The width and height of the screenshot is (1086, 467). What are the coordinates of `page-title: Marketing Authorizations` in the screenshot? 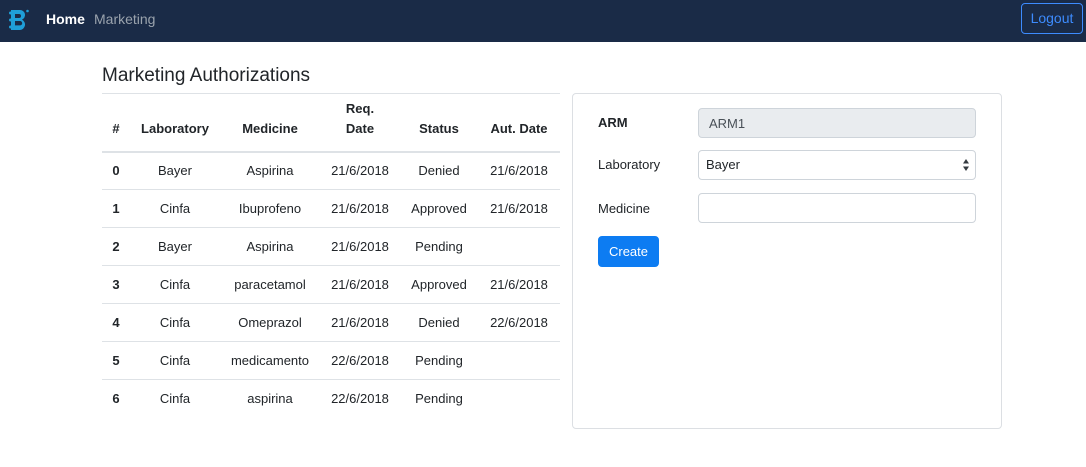 It's located at (206, 75).